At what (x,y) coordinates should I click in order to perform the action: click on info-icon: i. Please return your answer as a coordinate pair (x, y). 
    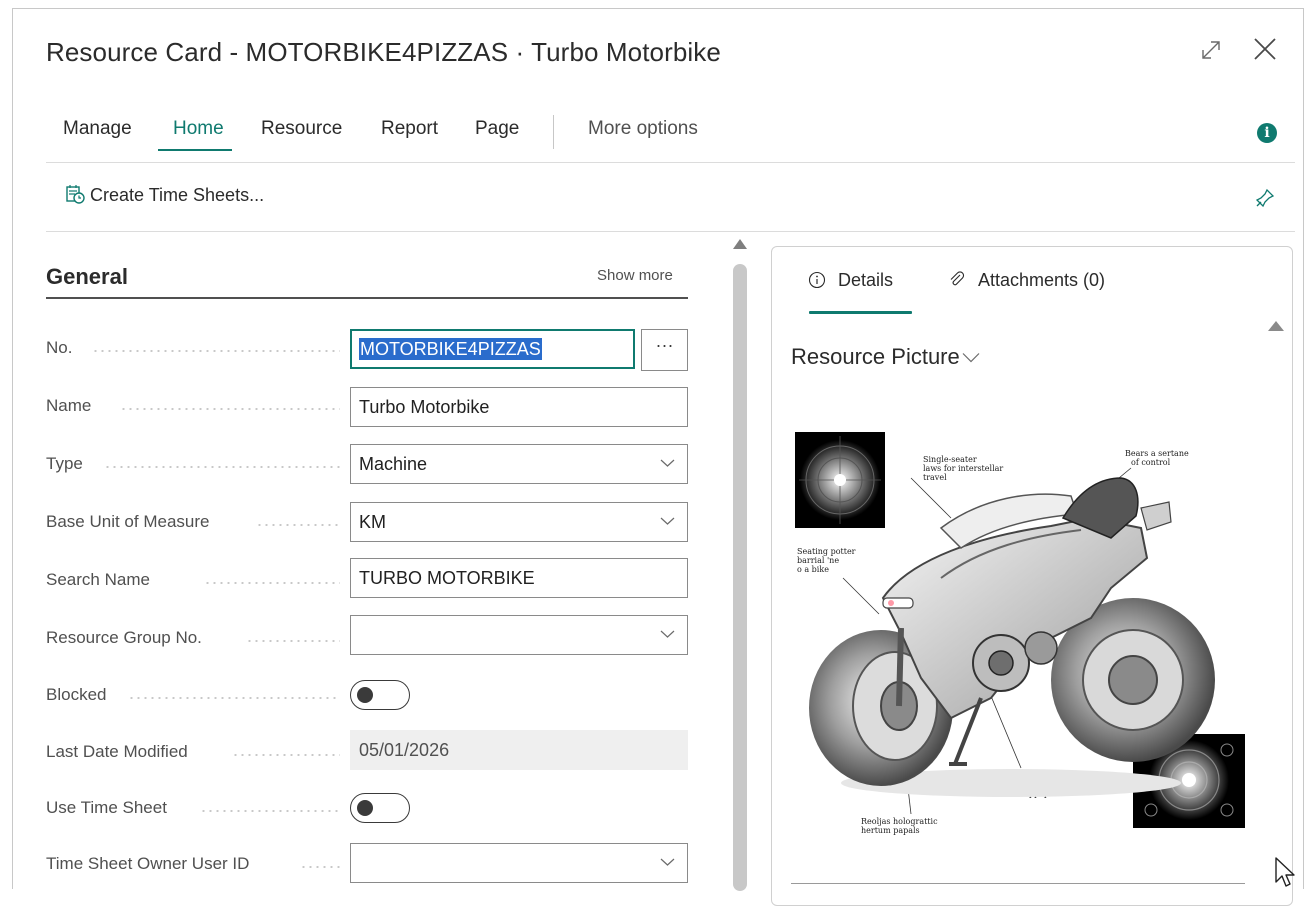
    Looking at the image, I should click on (1267, 133).